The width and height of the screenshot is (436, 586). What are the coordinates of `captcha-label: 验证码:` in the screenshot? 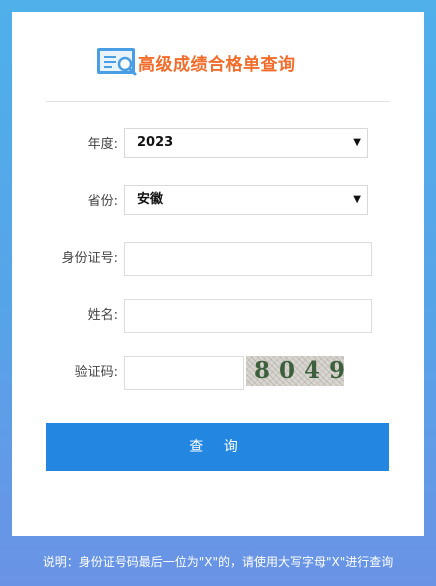 It's located at (96, 372).